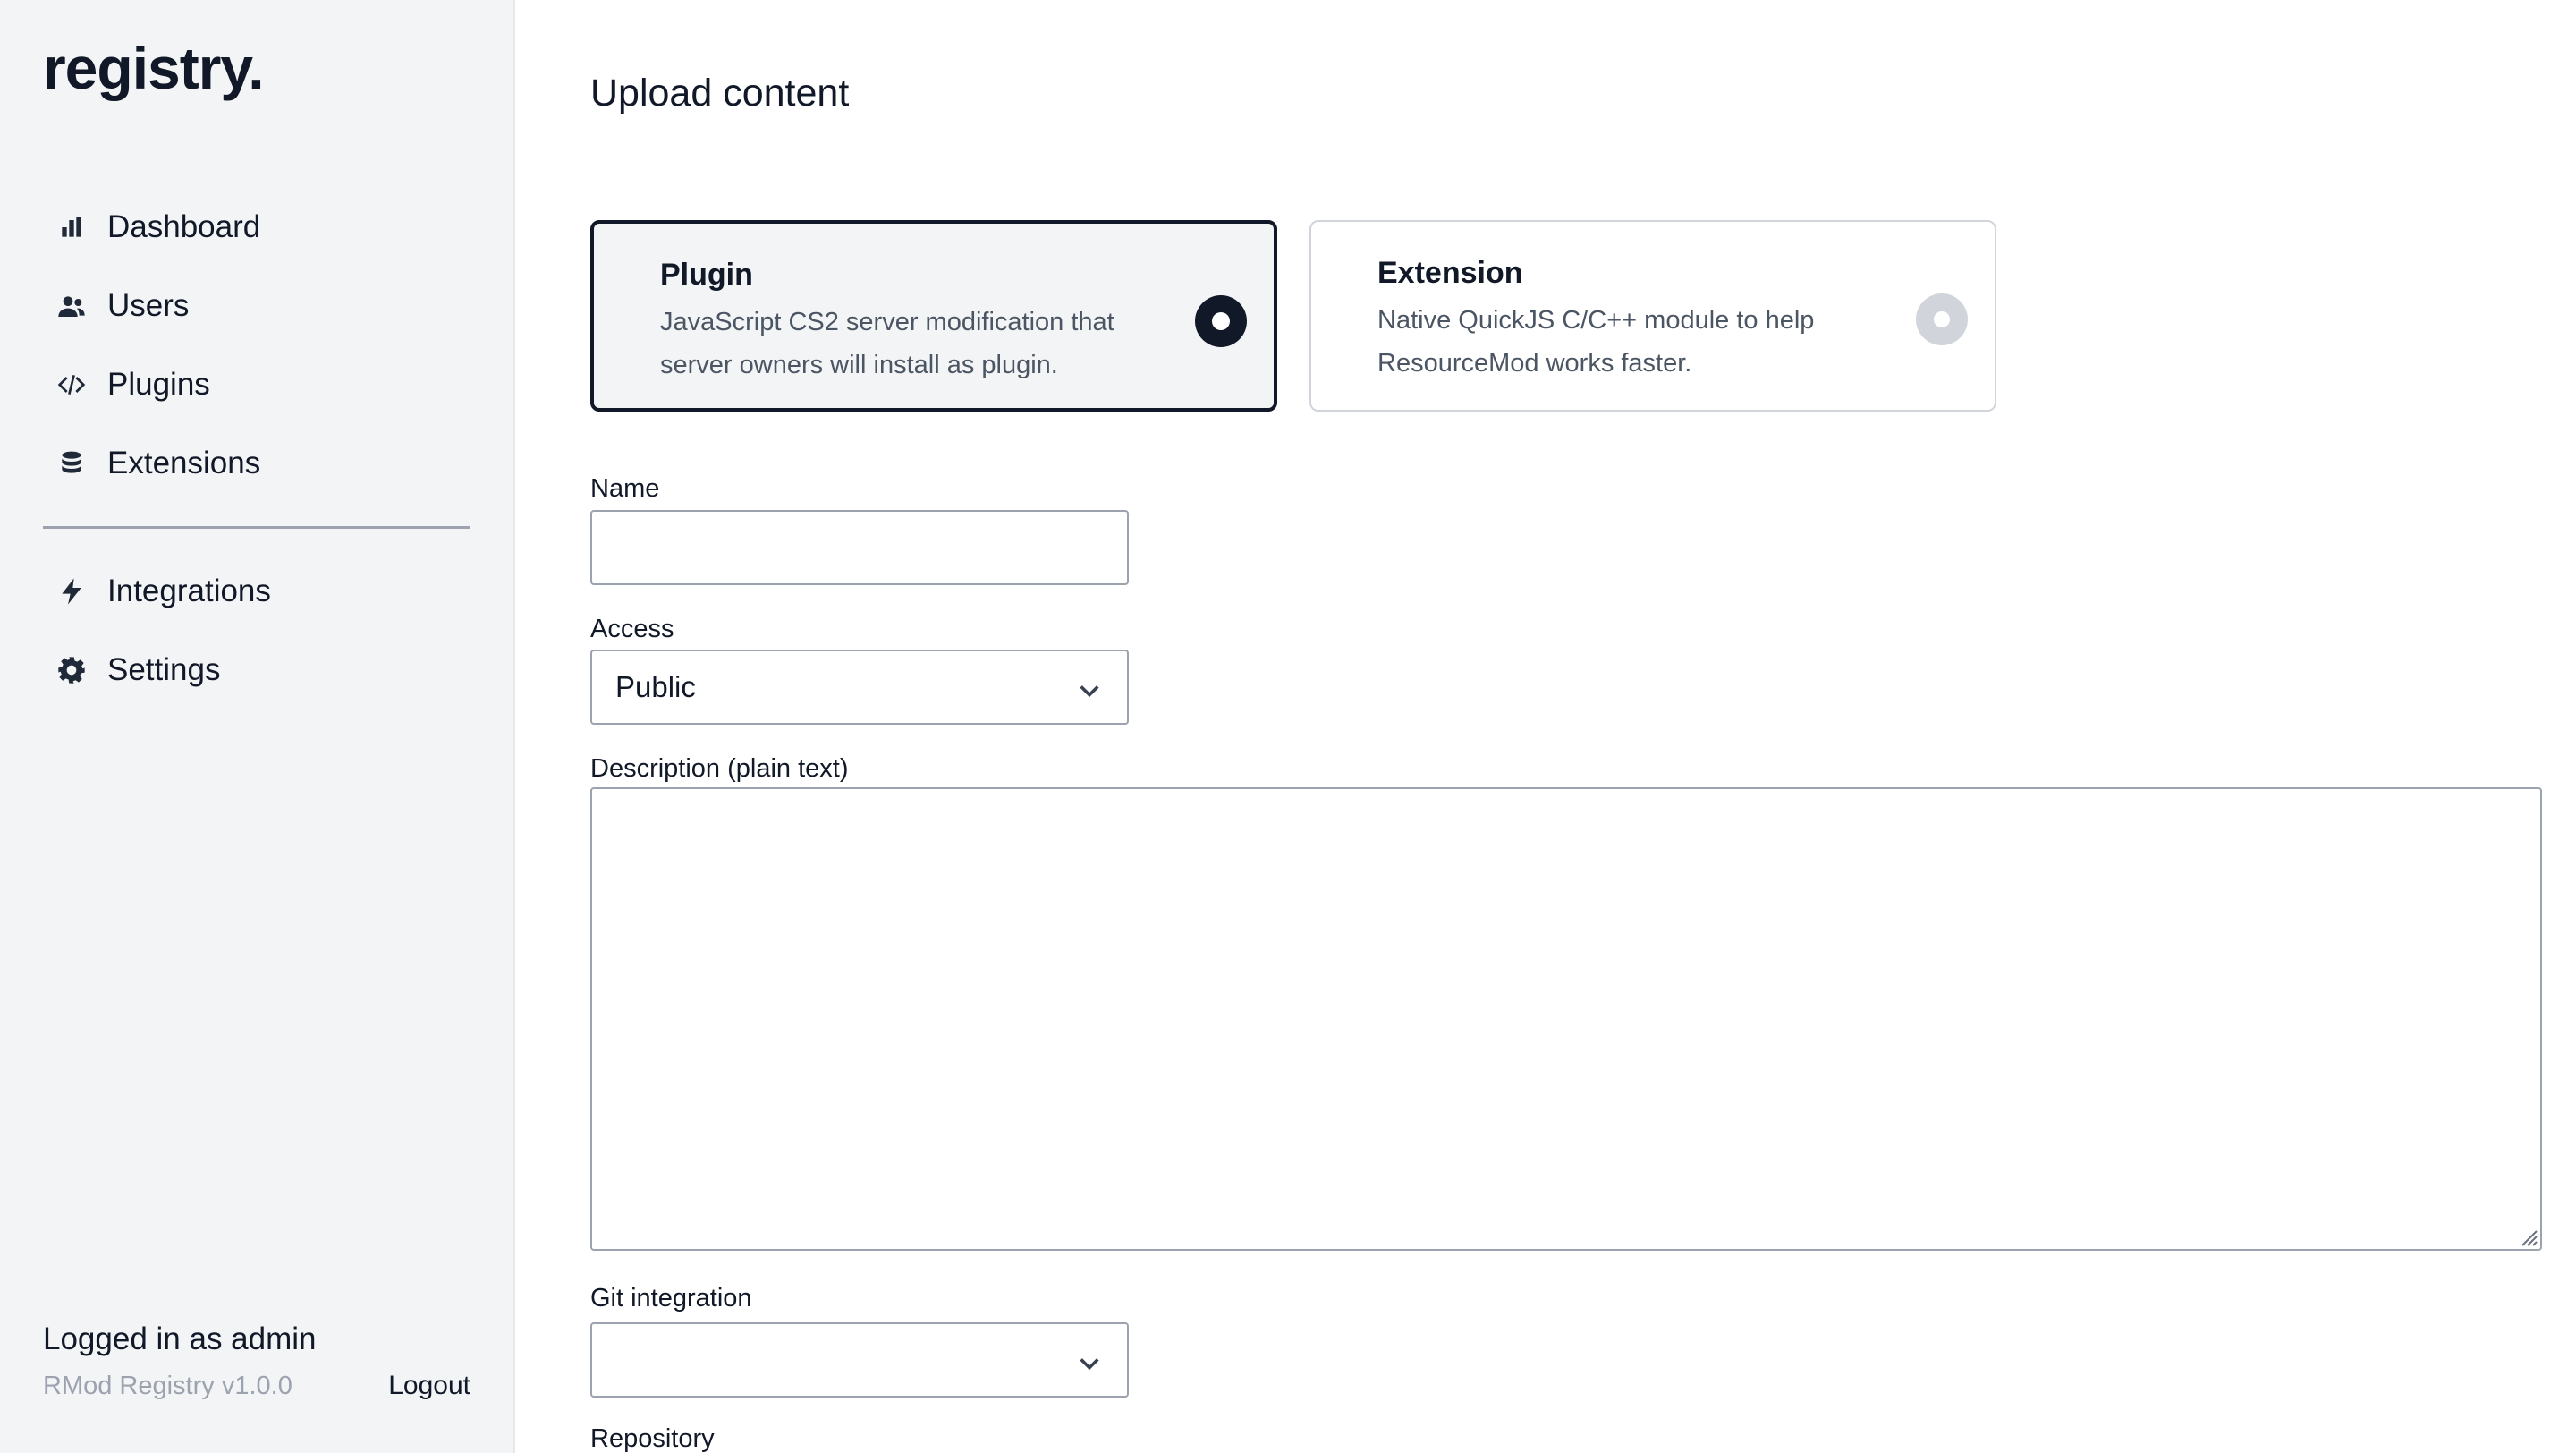 The image size is (2576, 1453). Describe the element at coordinates (71, 385) in the screenshot. I see `code-icon` at that location.